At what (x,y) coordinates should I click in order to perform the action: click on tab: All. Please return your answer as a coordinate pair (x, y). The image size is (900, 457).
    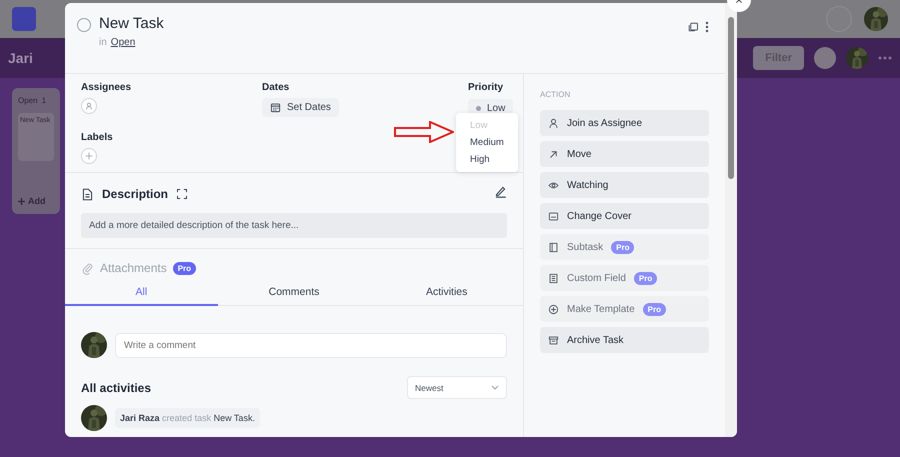
    Looking at the image, I should click on (141, 293).